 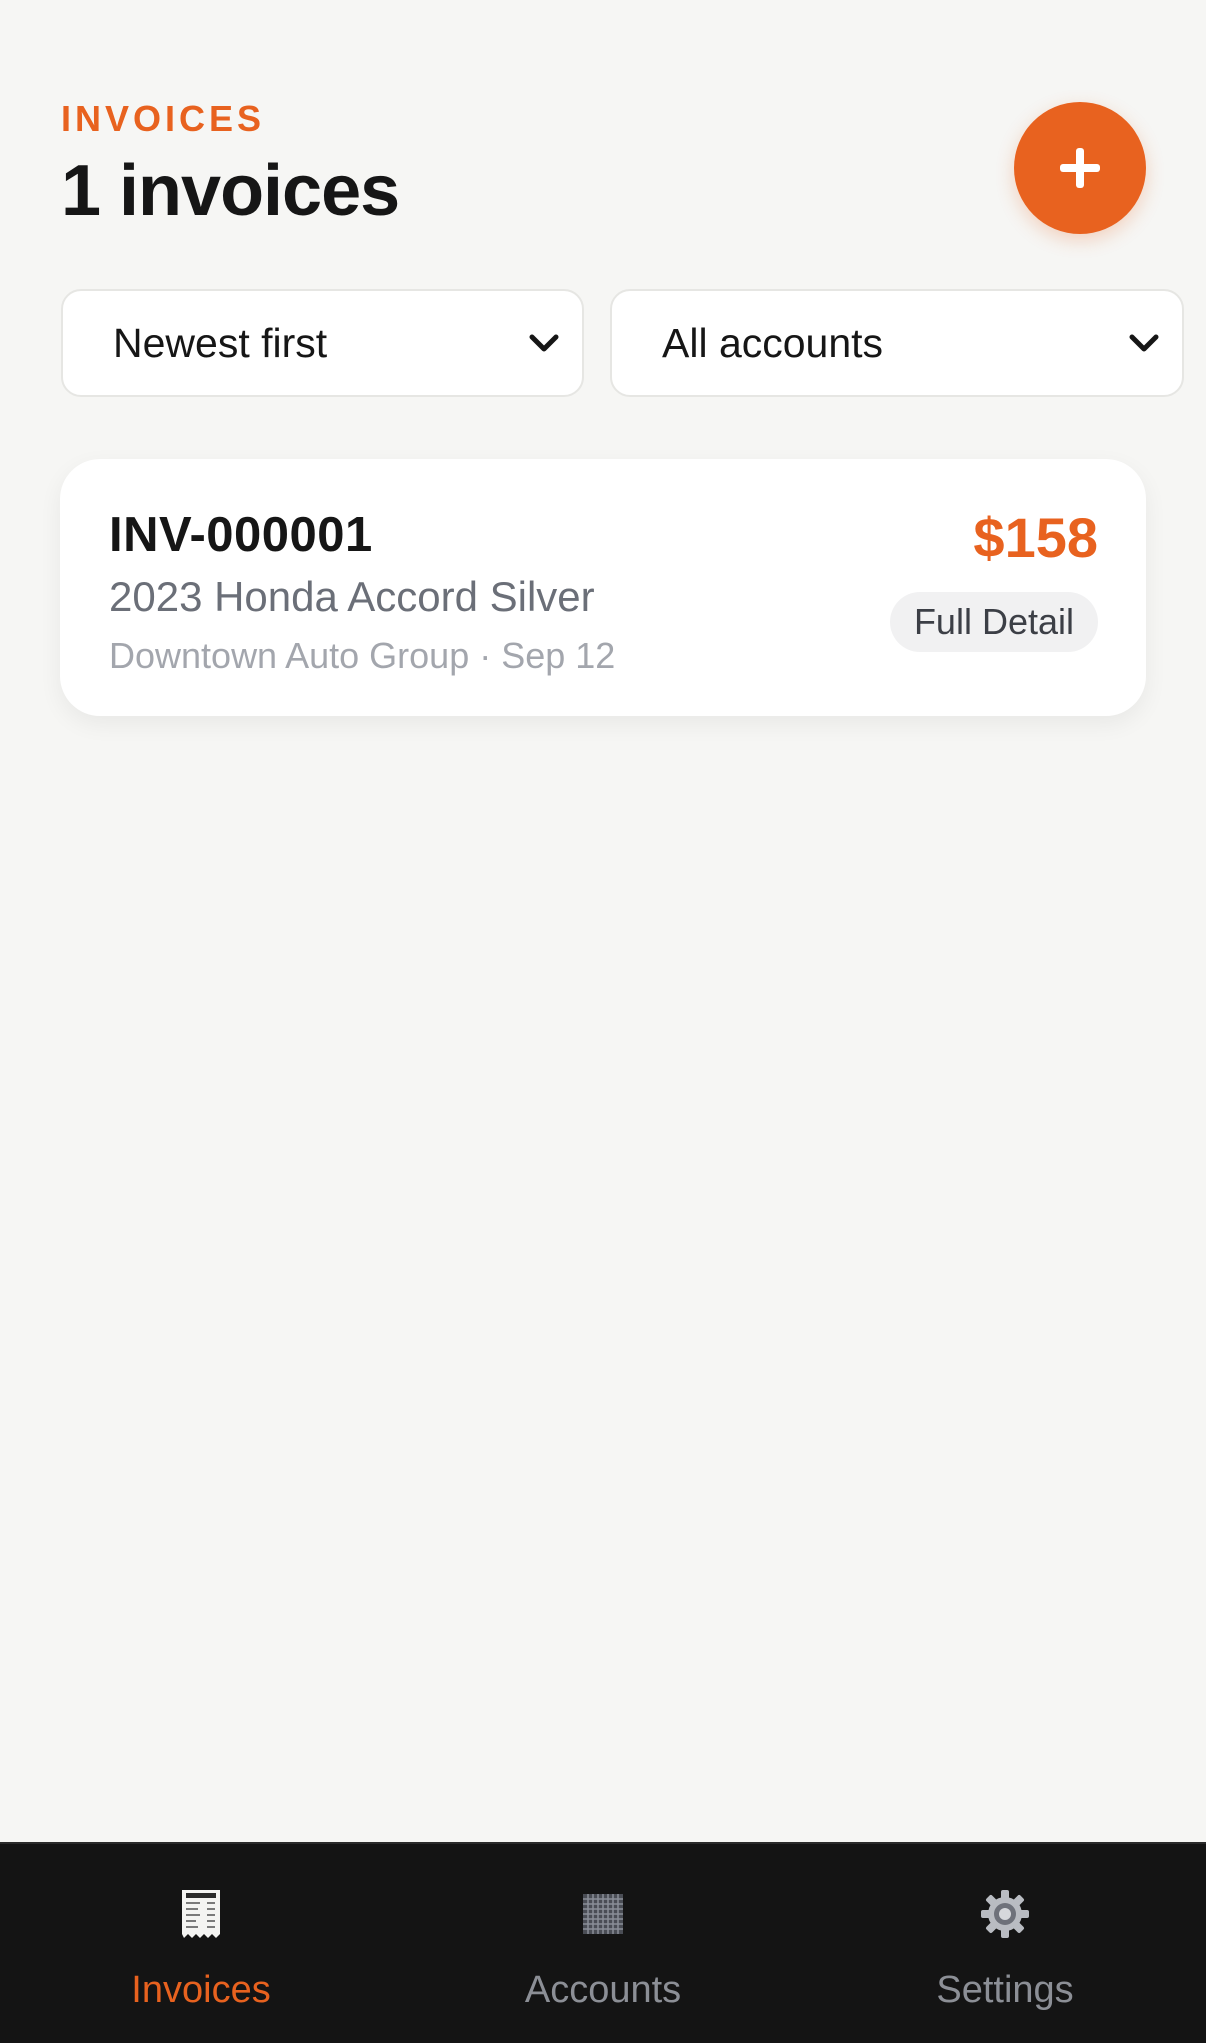 I want to click on tab-label: Settings, so click(x=1005, y=1990).